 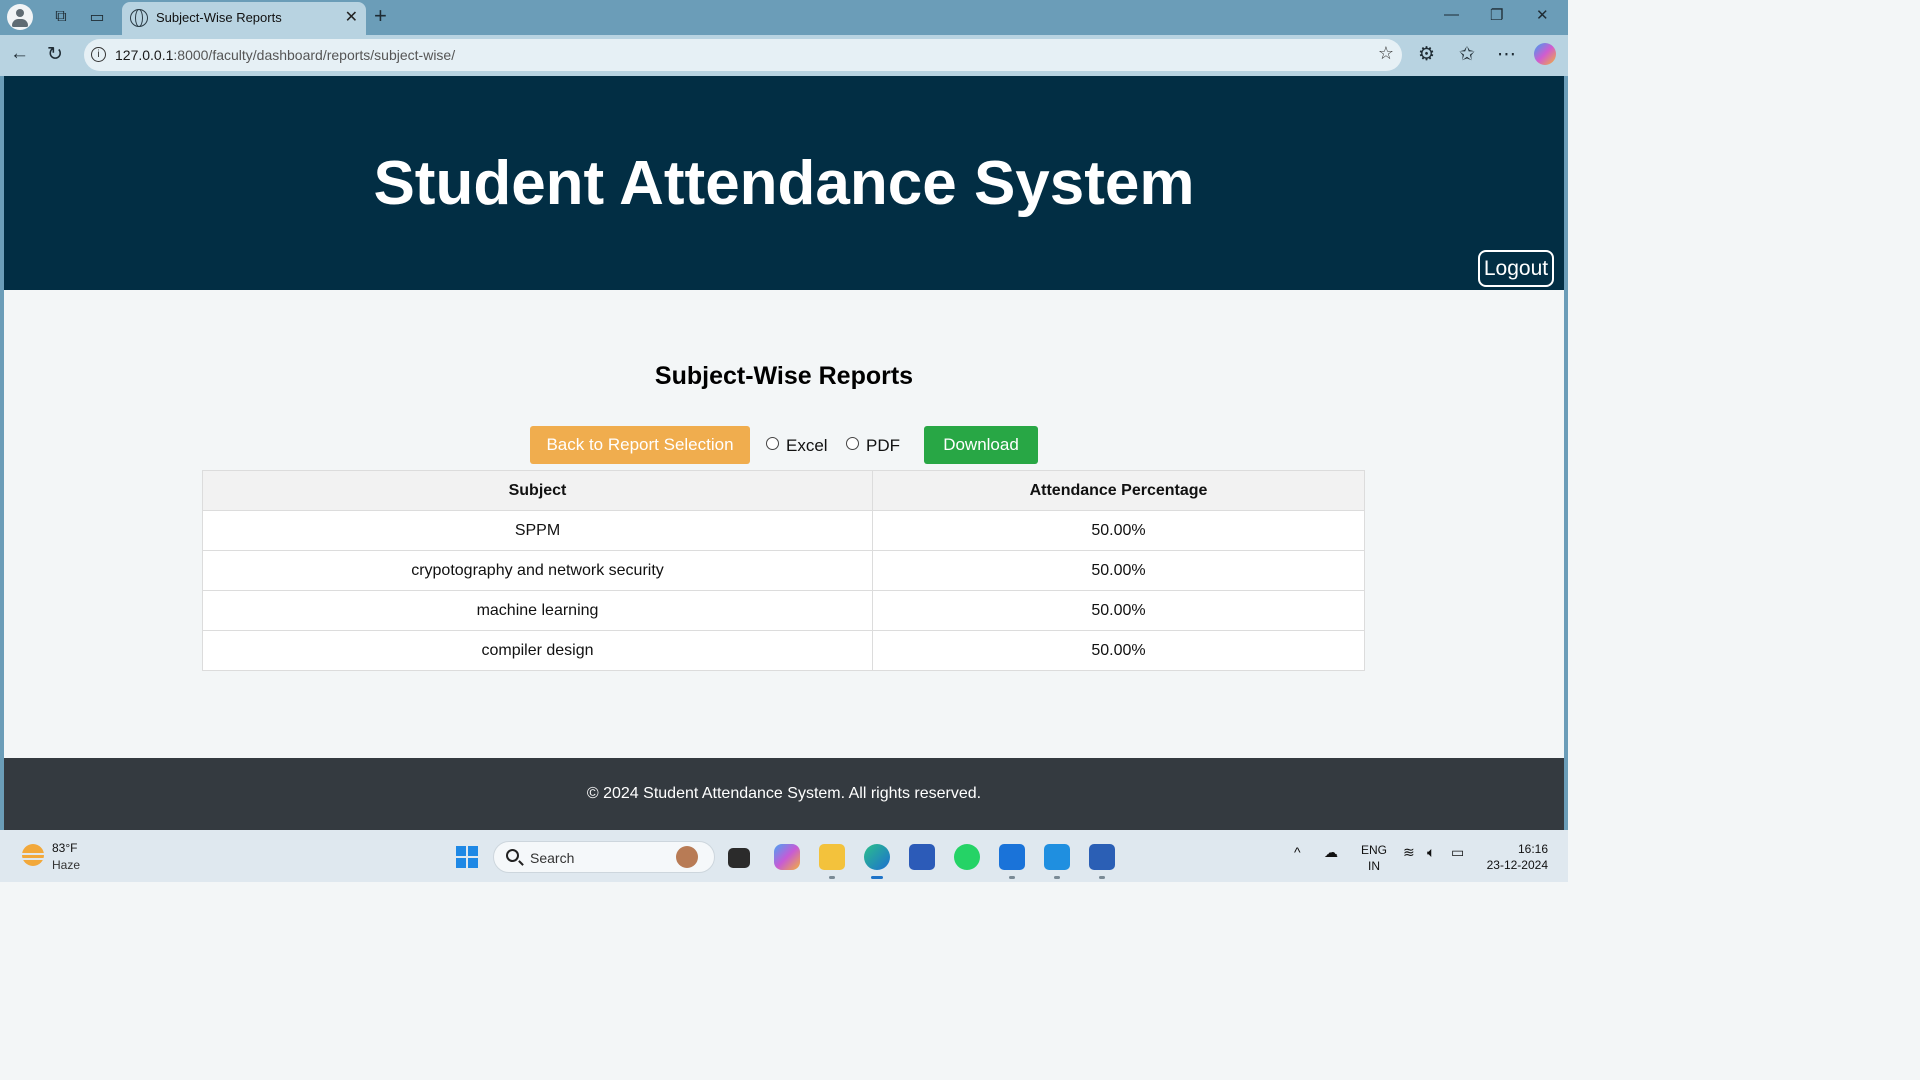 I want to click on workspaces-icon: ⧉, so click(x=61, y=17).